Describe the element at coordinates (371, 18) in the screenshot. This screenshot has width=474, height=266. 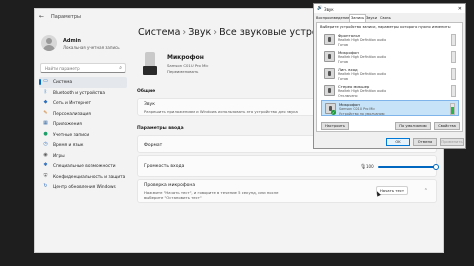
I see `dialog-tab: Звуки` at that location.